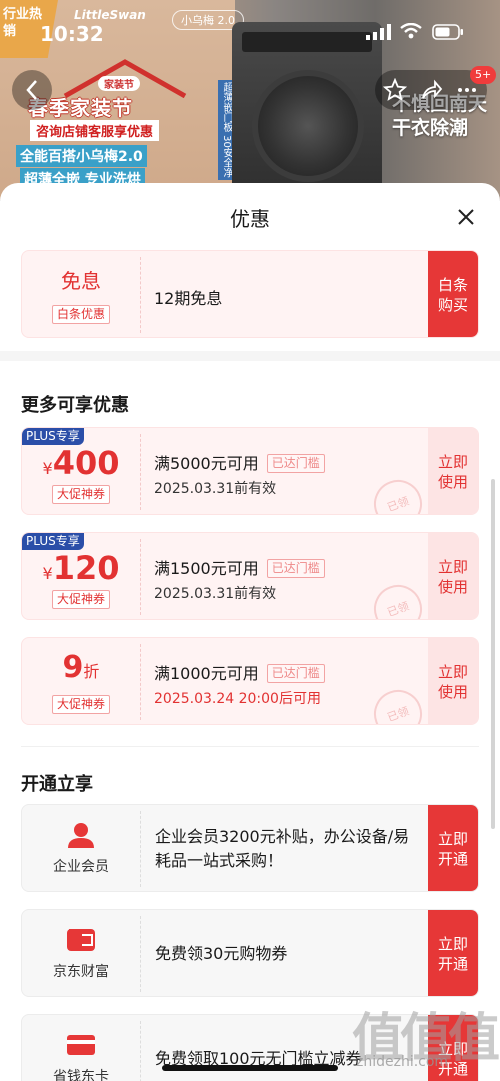 This screenshot has width=500, height=1081. What do you see at coordinates (73, 667) in the screenshot?
I see `coupon-amount-value: 9` at bounding box center [73, 667].